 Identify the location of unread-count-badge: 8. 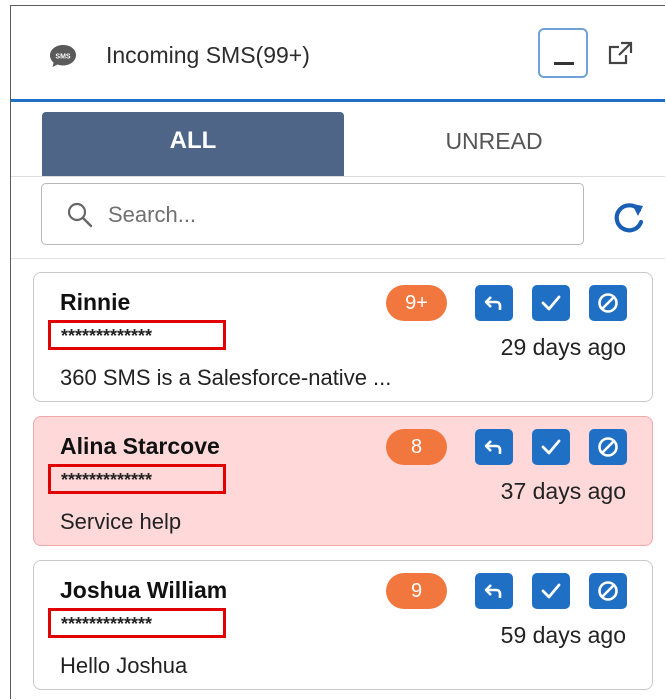
(416, 447).